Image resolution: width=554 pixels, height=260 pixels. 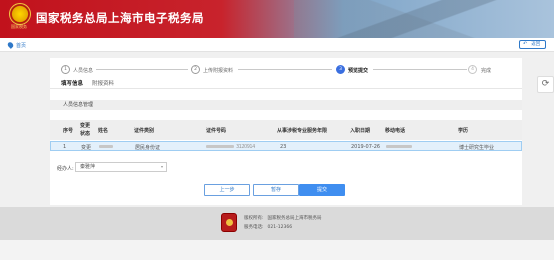 I want to click on step-1-label: 人员信息, so click(x=83, y=71).